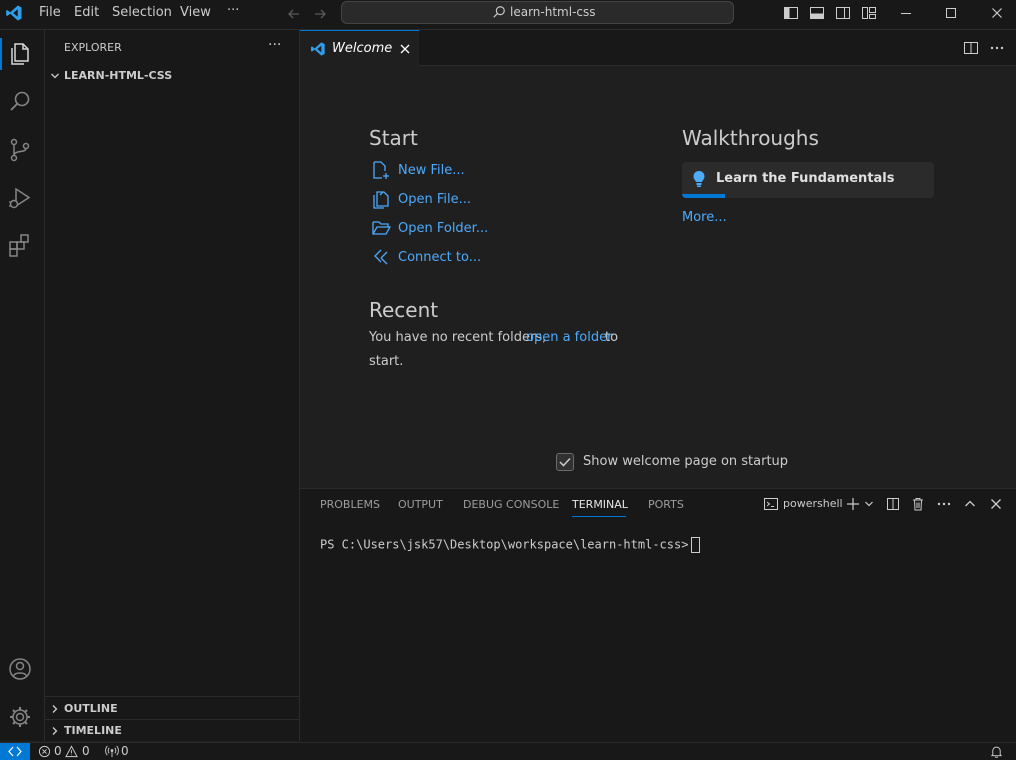 This screenshot has height=760, width=1016. Describe the element at coordinates (393, 138) in the screenshot. I see `start-heading: Start` at that location.